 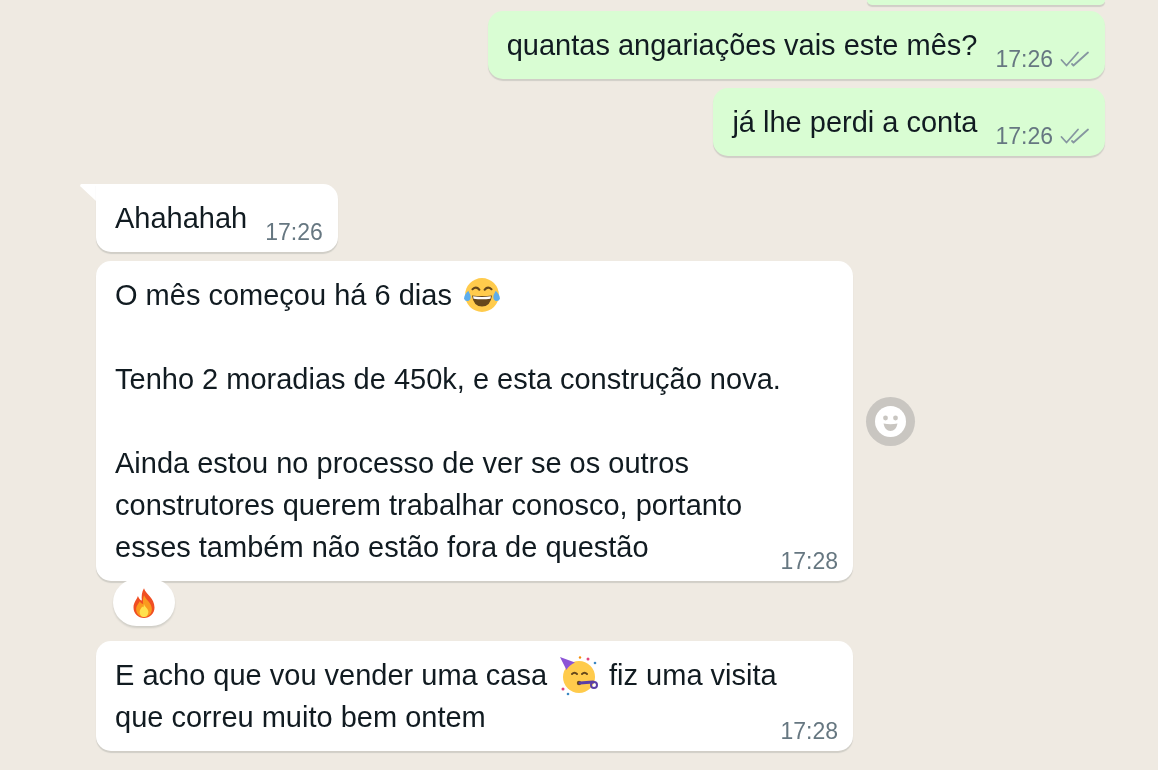 I want to click on message-text: O mês começou há 6 dias, so click(x=283, y=295).